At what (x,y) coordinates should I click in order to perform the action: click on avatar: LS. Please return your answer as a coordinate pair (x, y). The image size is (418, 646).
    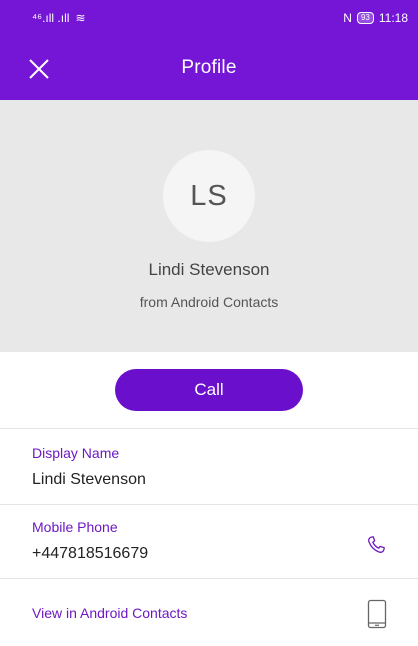
    Looking at the image, I should click on (209, 196).